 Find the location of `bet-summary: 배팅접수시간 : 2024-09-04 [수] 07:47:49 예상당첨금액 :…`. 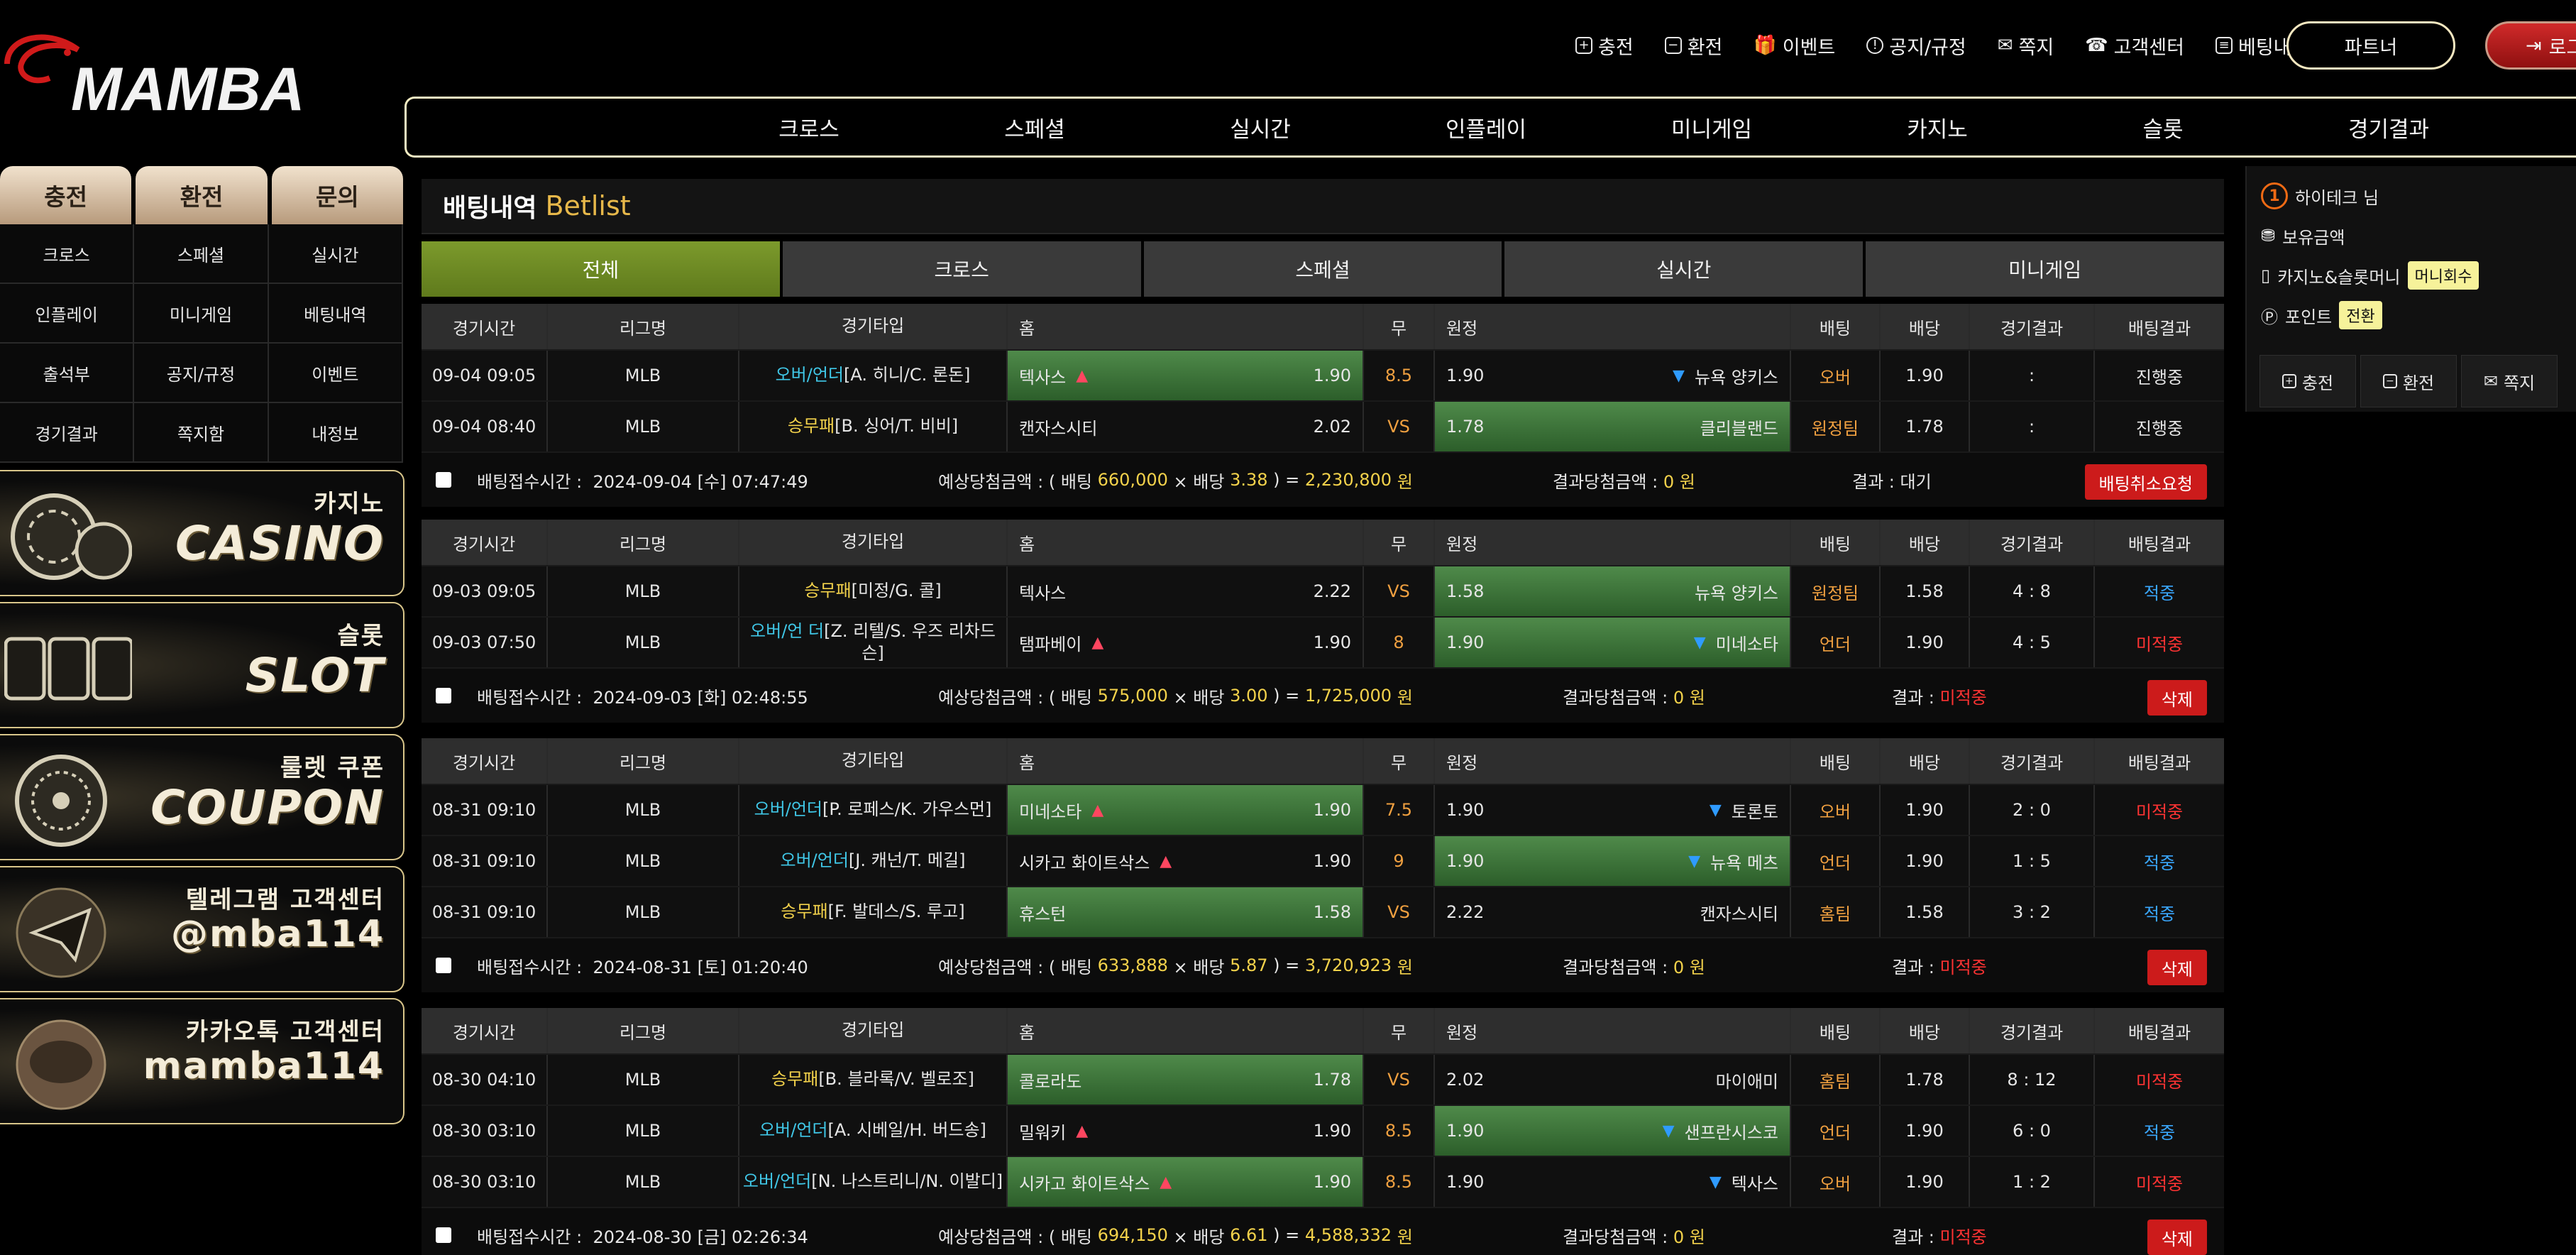

bet-summary: 배팅접수시간 : 2024-09-04 [수] 07:47:49 예상당첨금액 :… is located at coordinates (1323, 480).